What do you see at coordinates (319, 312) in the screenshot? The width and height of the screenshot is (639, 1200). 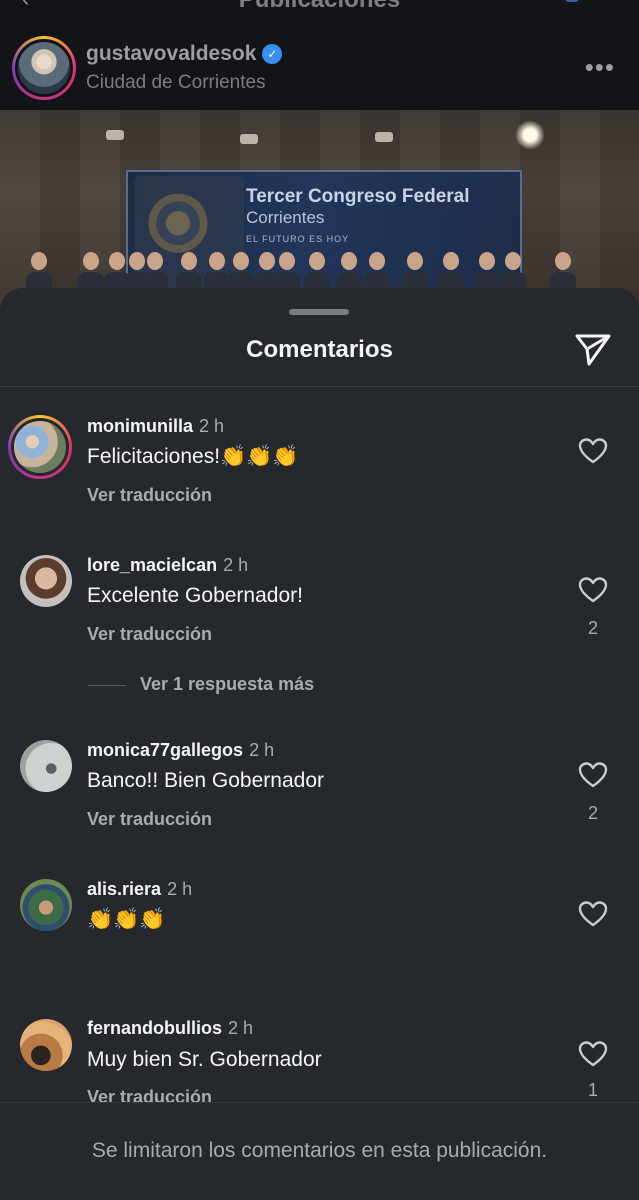 I see `sheet-grabber` at bounding box center [319, 312].